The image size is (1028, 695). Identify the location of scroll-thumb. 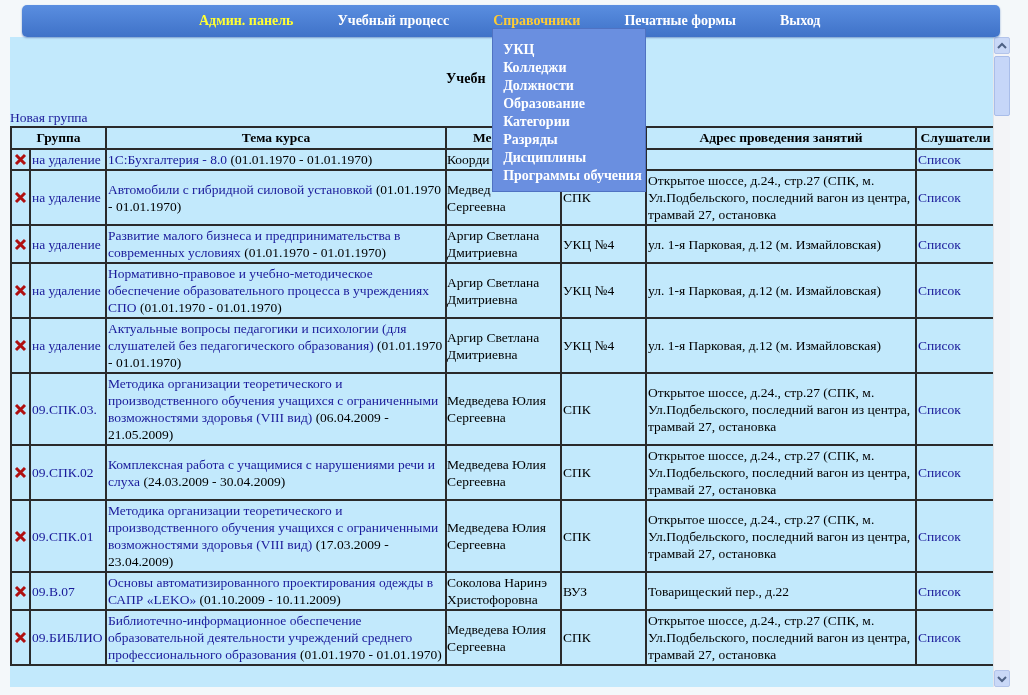
(1002, 86).